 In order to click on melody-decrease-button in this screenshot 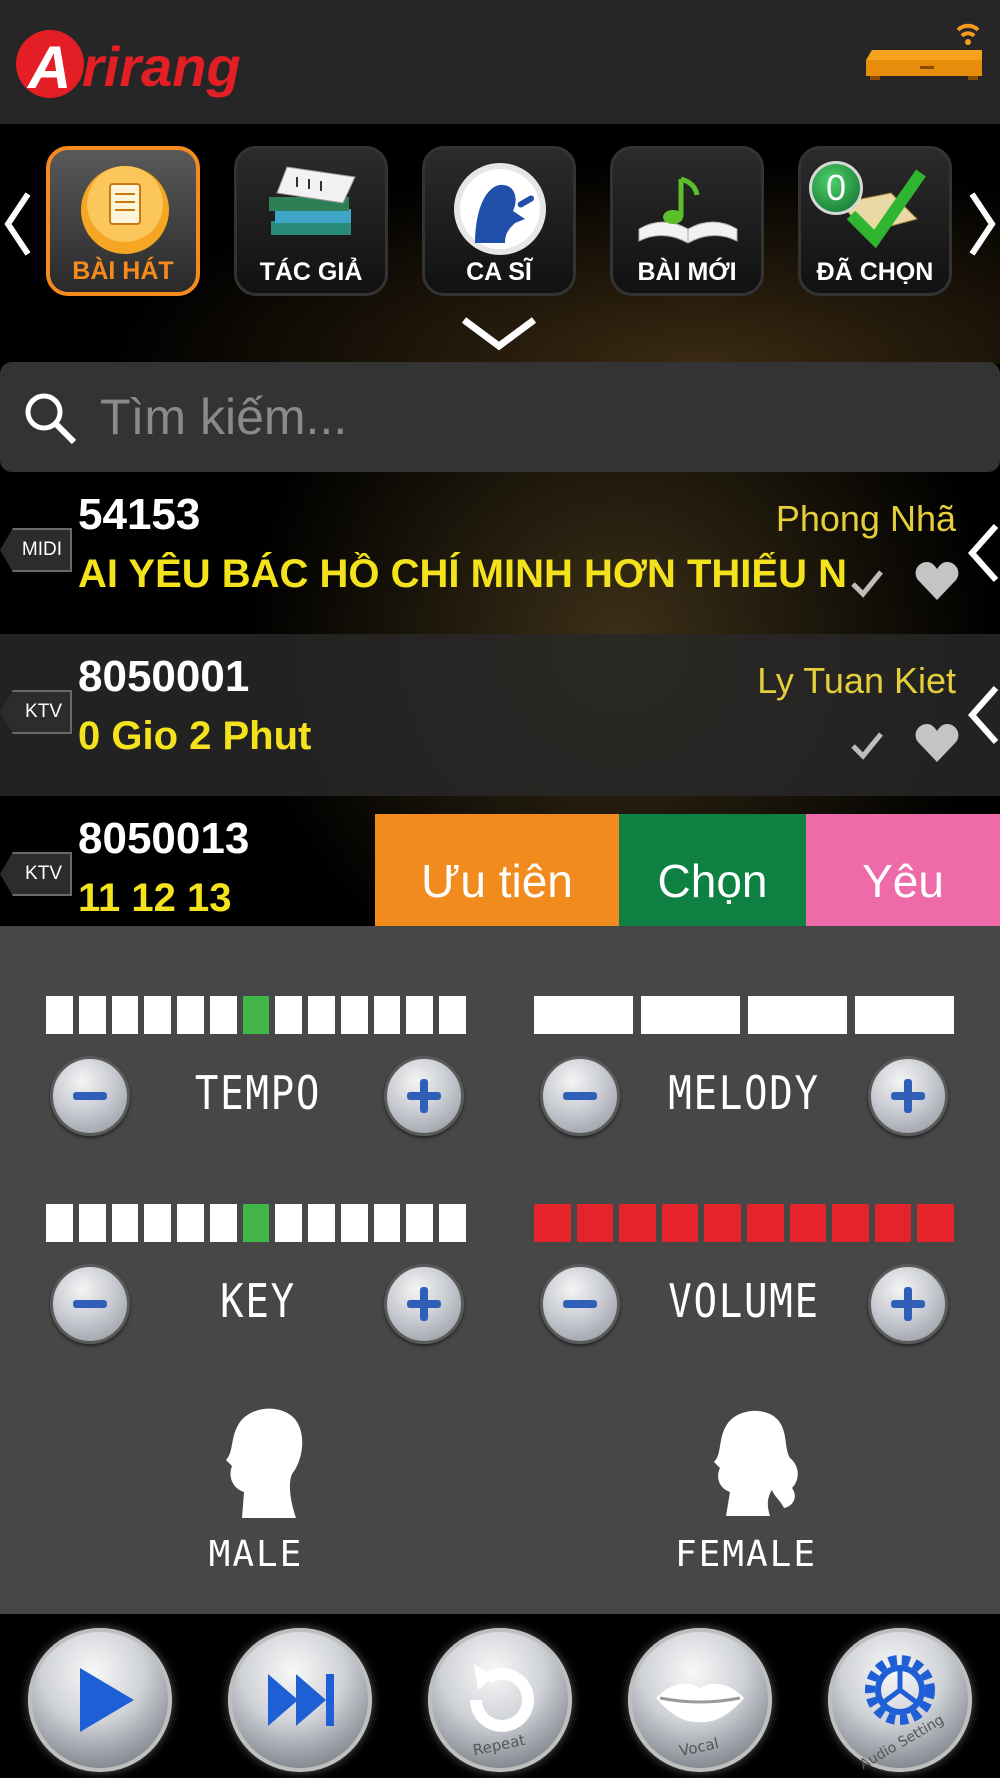, I will do `click(580, 1096)`.